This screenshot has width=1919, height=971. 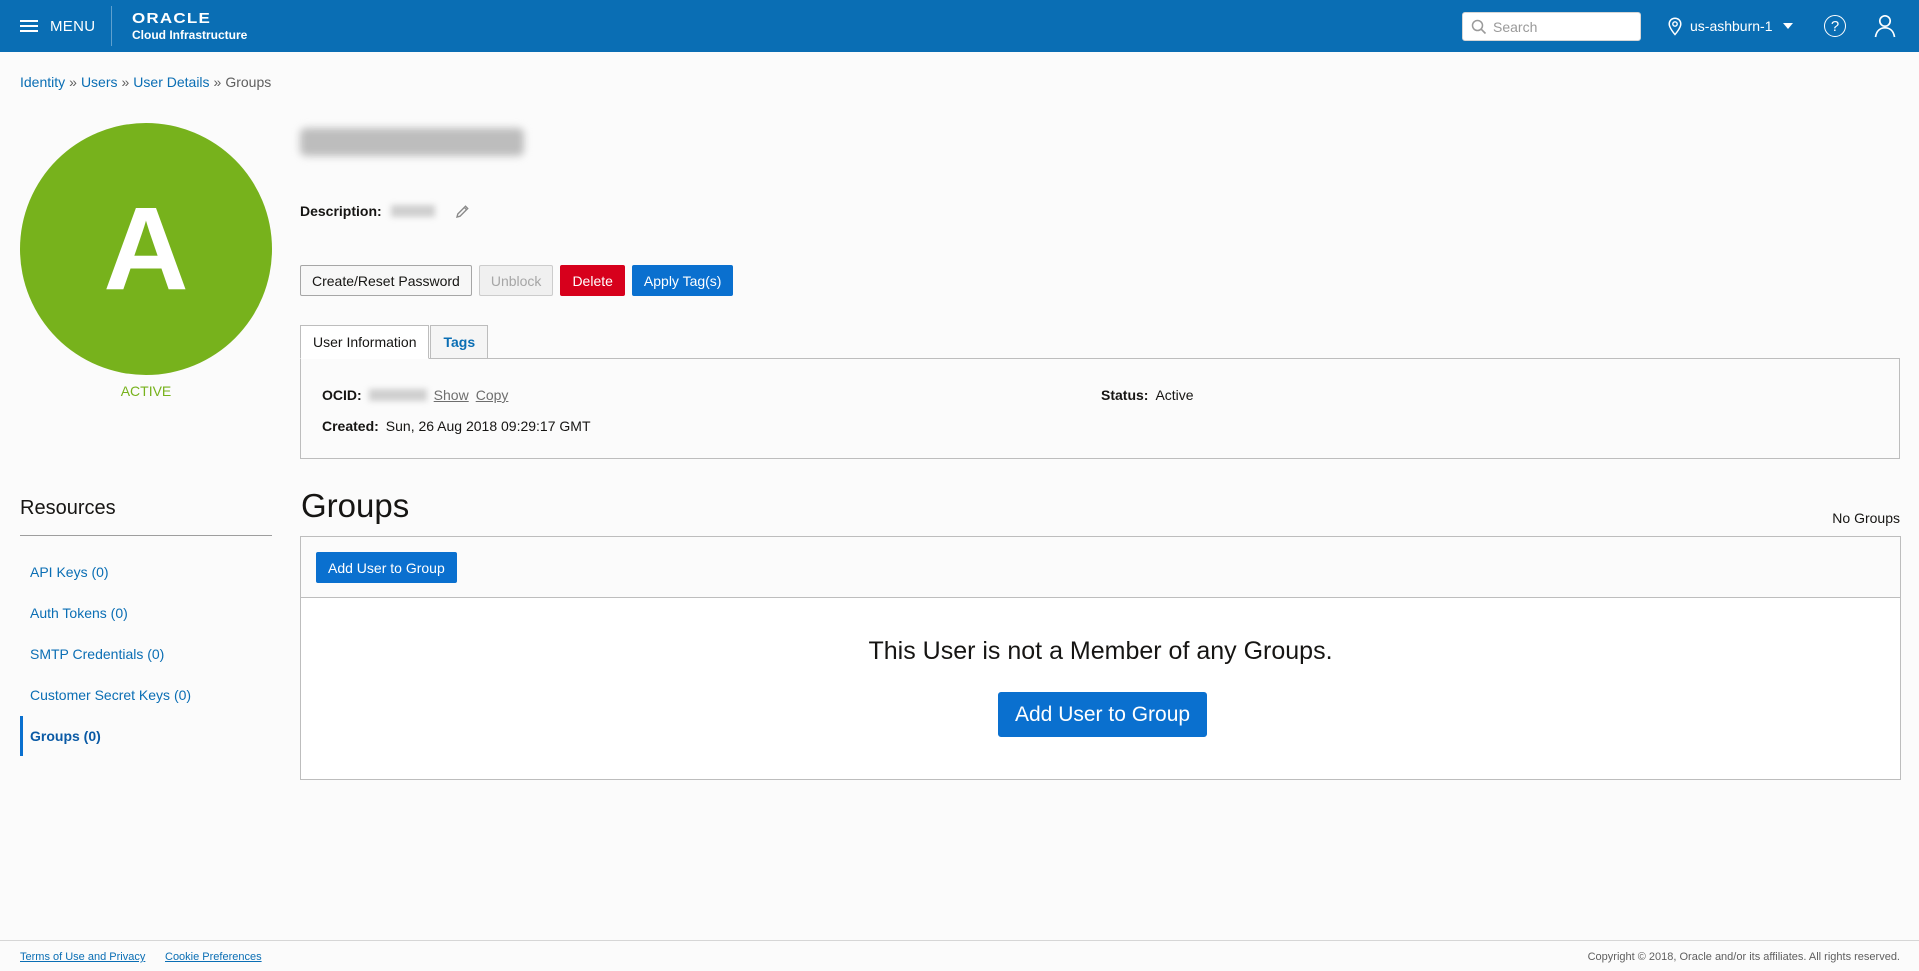 I want to click on ocid-copy-link: Copy, so click(x=492, y=395).